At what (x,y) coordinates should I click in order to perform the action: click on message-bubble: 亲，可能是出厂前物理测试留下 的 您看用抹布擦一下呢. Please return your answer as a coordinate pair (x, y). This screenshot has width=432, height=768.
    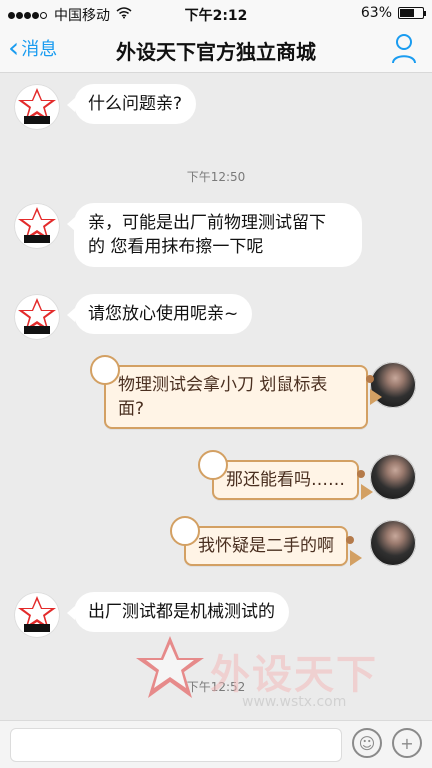
    Looking at the image, I should click on (214, 235).